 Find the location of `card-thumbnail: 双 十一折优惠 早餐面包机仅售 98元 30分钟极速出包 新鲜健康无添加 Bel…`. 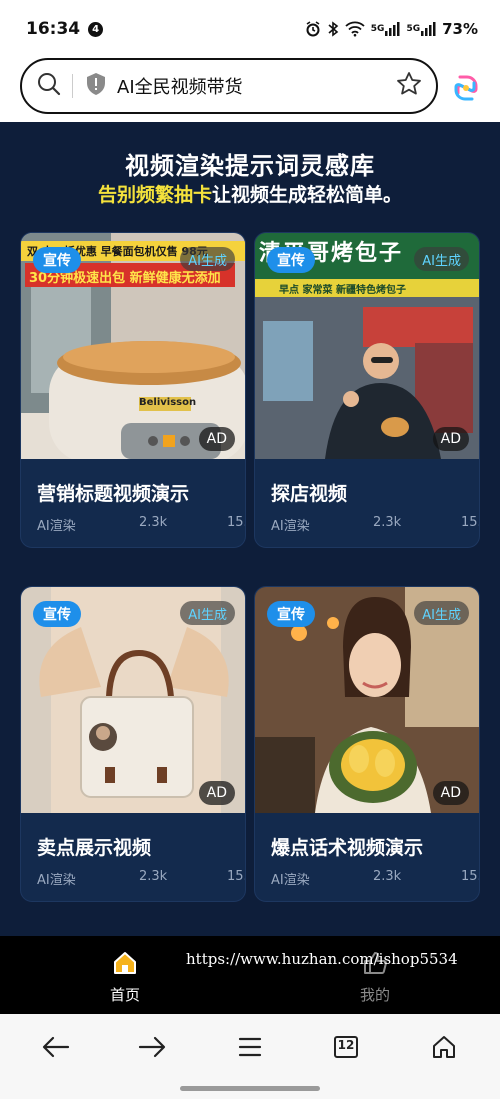

card-thumbnail: 双 十一折优惠 早餐面包机仅售 98元 30分钟极速出包 新鲜健康无添加 Bel… is located at coordinates (133, 346).